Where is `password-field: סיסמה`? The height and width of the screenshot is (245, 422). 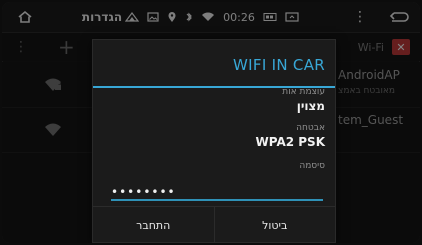 password-field: סיסמה is located at coordinates (312, 166).